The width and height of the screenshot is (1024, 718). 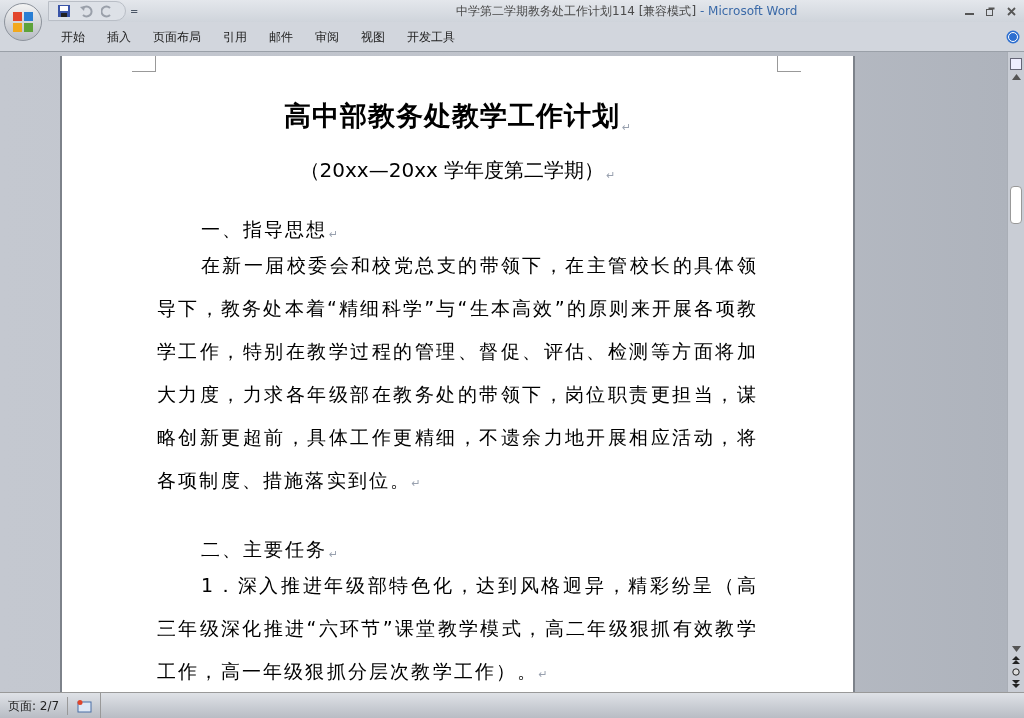 I want to click on section-heading: 一、指导思想, so click(x=264, y=229).